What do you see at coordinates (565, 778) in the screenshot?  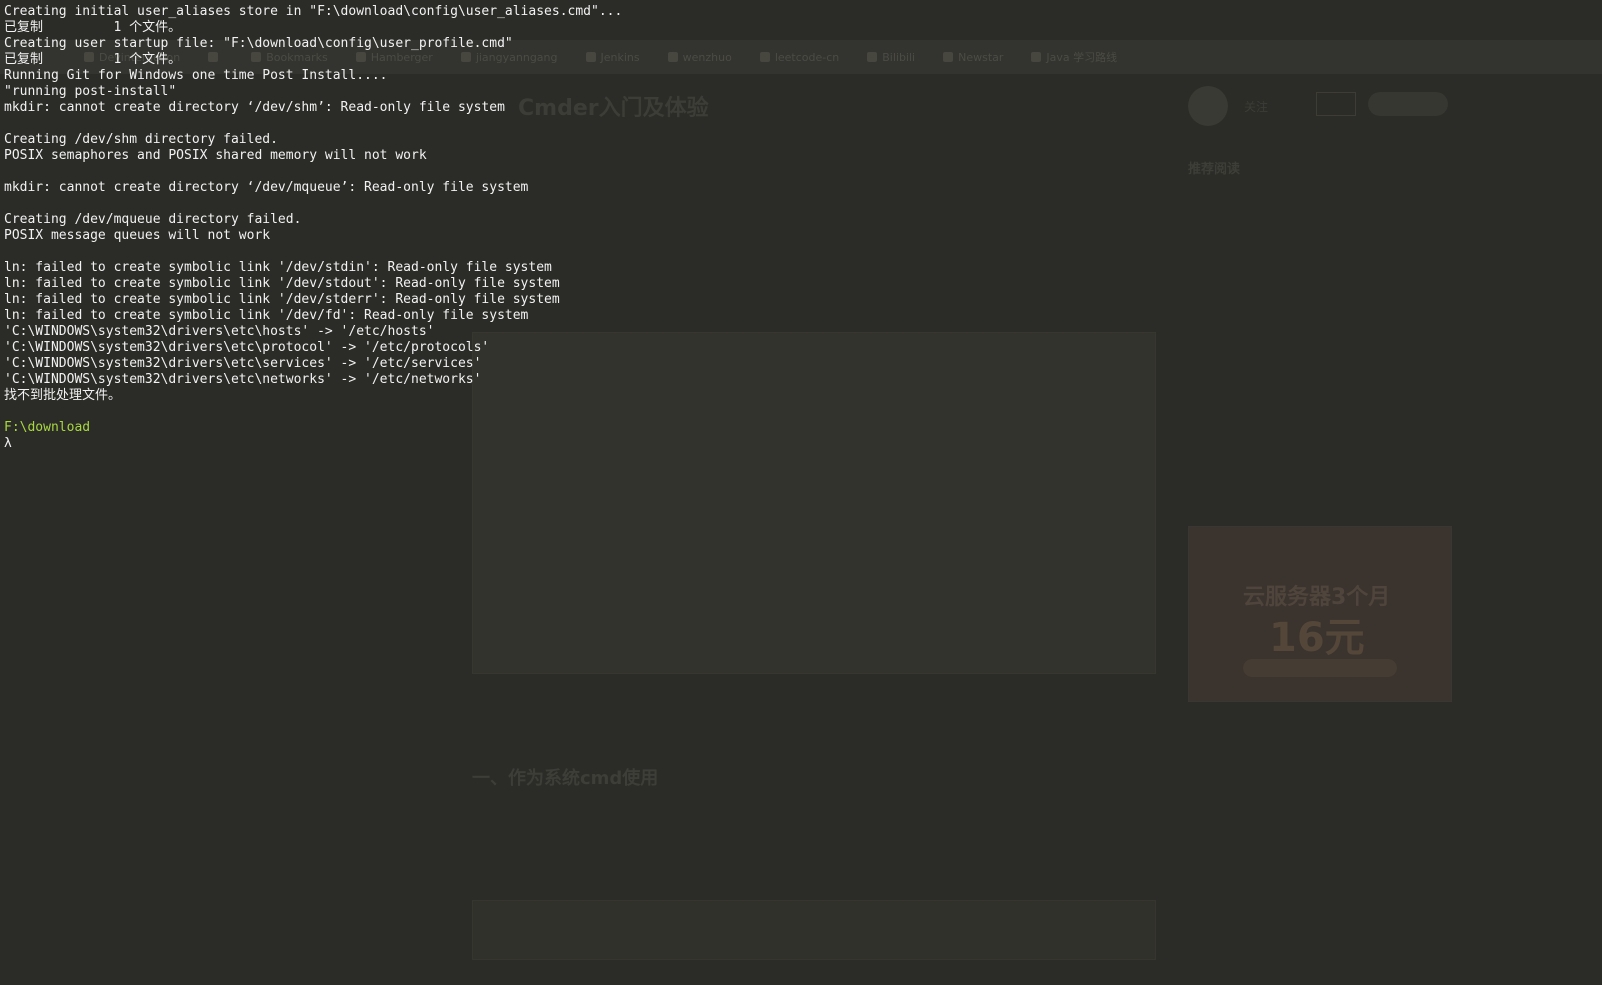 I see `section-heading: 一、作为系统cmd使用` at bounding box center [565, 778].